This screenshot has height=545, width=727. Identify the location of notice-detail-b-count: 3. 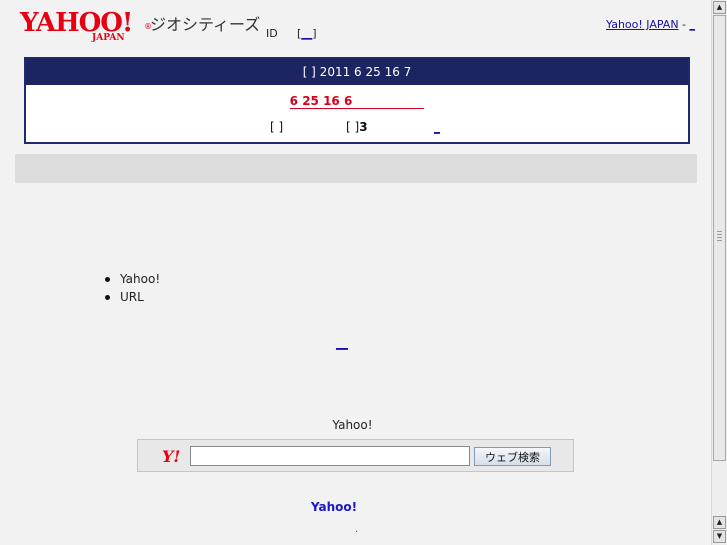
(363, 127).